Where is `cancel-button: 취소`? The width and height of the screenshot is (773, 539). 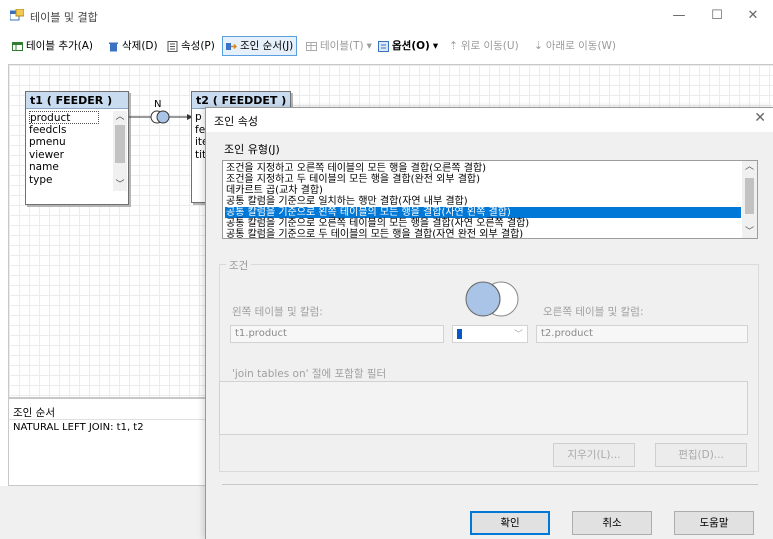
cancel-button: 취소 is located at coordinates (612, 523).